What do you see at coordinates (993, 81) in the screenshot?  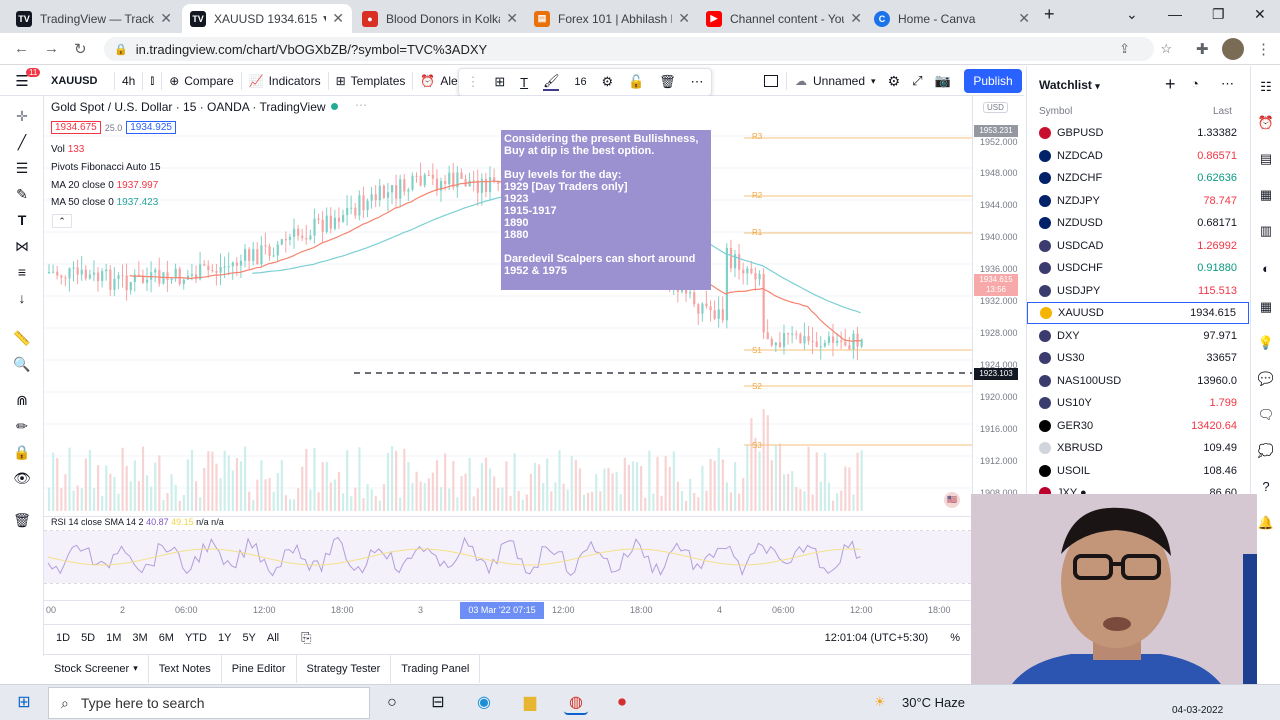 I see `publish-button: Publish` at bounding box center [993, 81].